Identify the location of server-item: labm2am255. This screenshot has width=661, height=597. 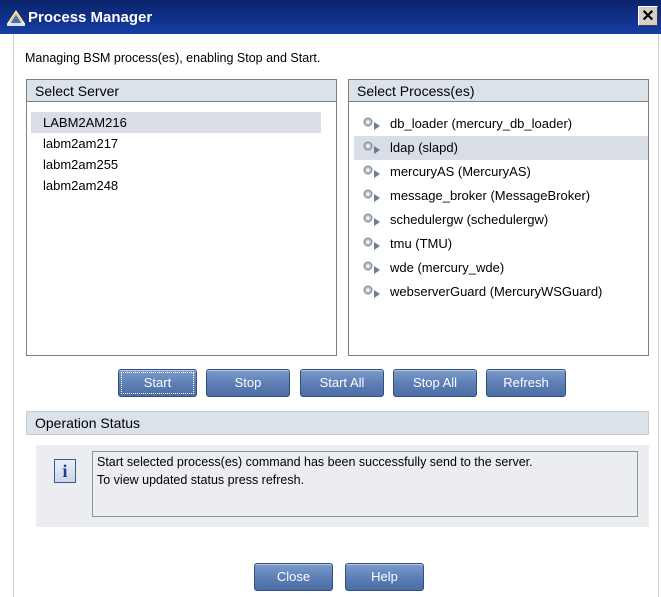
(176, 164).